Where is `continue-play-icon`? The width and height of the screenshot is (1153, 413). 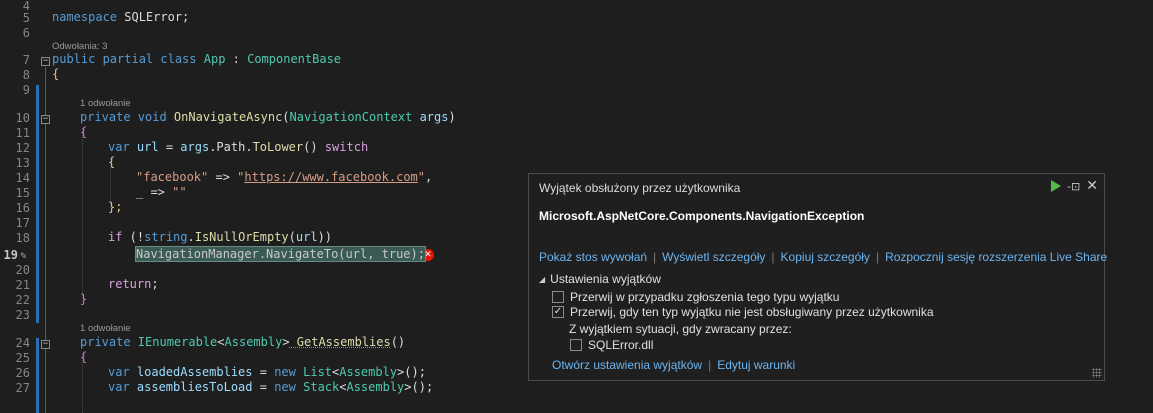 continue-play-icon is located at coordinates (1056, 186).